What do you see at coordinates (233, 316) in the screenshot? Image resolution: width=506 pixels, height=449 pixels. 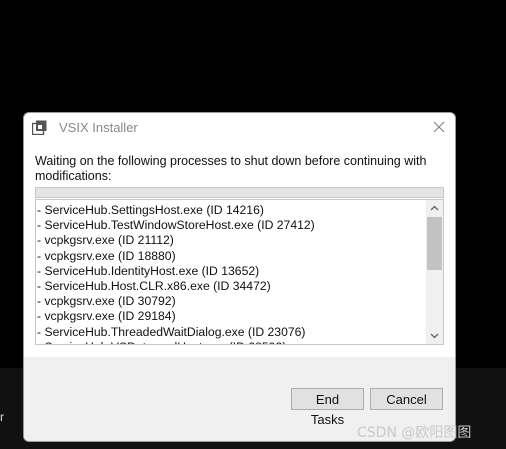 I see `process-item: - vcpkgsrv.exe (ID 29184)` at bounding box center [233, 316].